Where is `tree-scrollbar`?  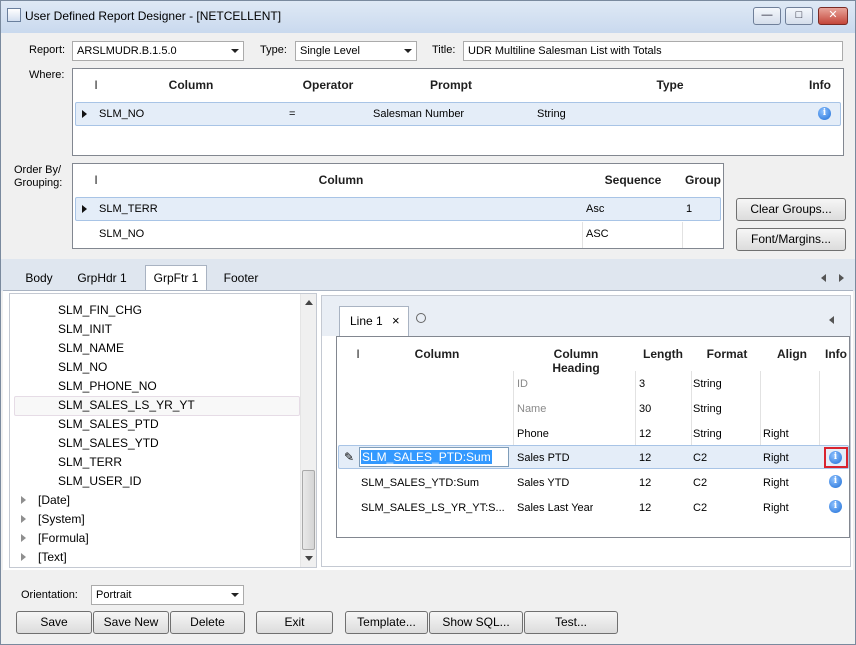
tree-scrollbar is located at coordinates (308, 430).